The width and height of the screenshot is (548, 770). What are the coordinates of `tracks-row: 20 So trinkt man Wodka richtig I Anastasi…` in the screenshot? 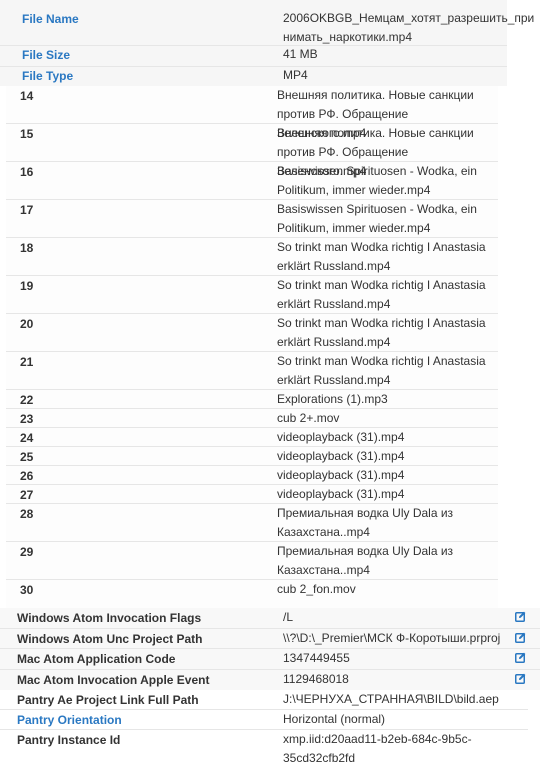 It's located at (252, 333).